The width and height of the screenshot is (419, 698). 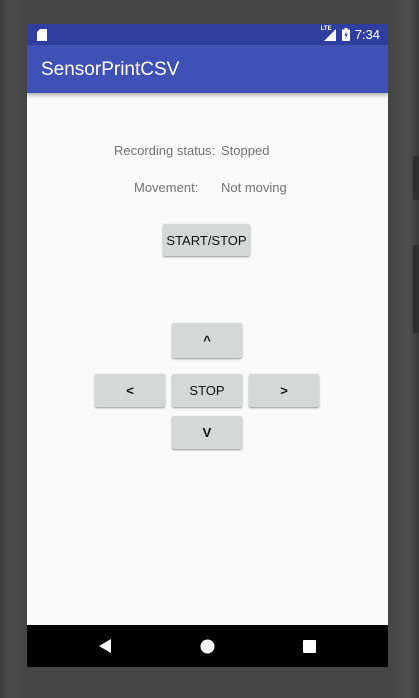 I want to click on up-button: ^, so click(x=207, y=340).